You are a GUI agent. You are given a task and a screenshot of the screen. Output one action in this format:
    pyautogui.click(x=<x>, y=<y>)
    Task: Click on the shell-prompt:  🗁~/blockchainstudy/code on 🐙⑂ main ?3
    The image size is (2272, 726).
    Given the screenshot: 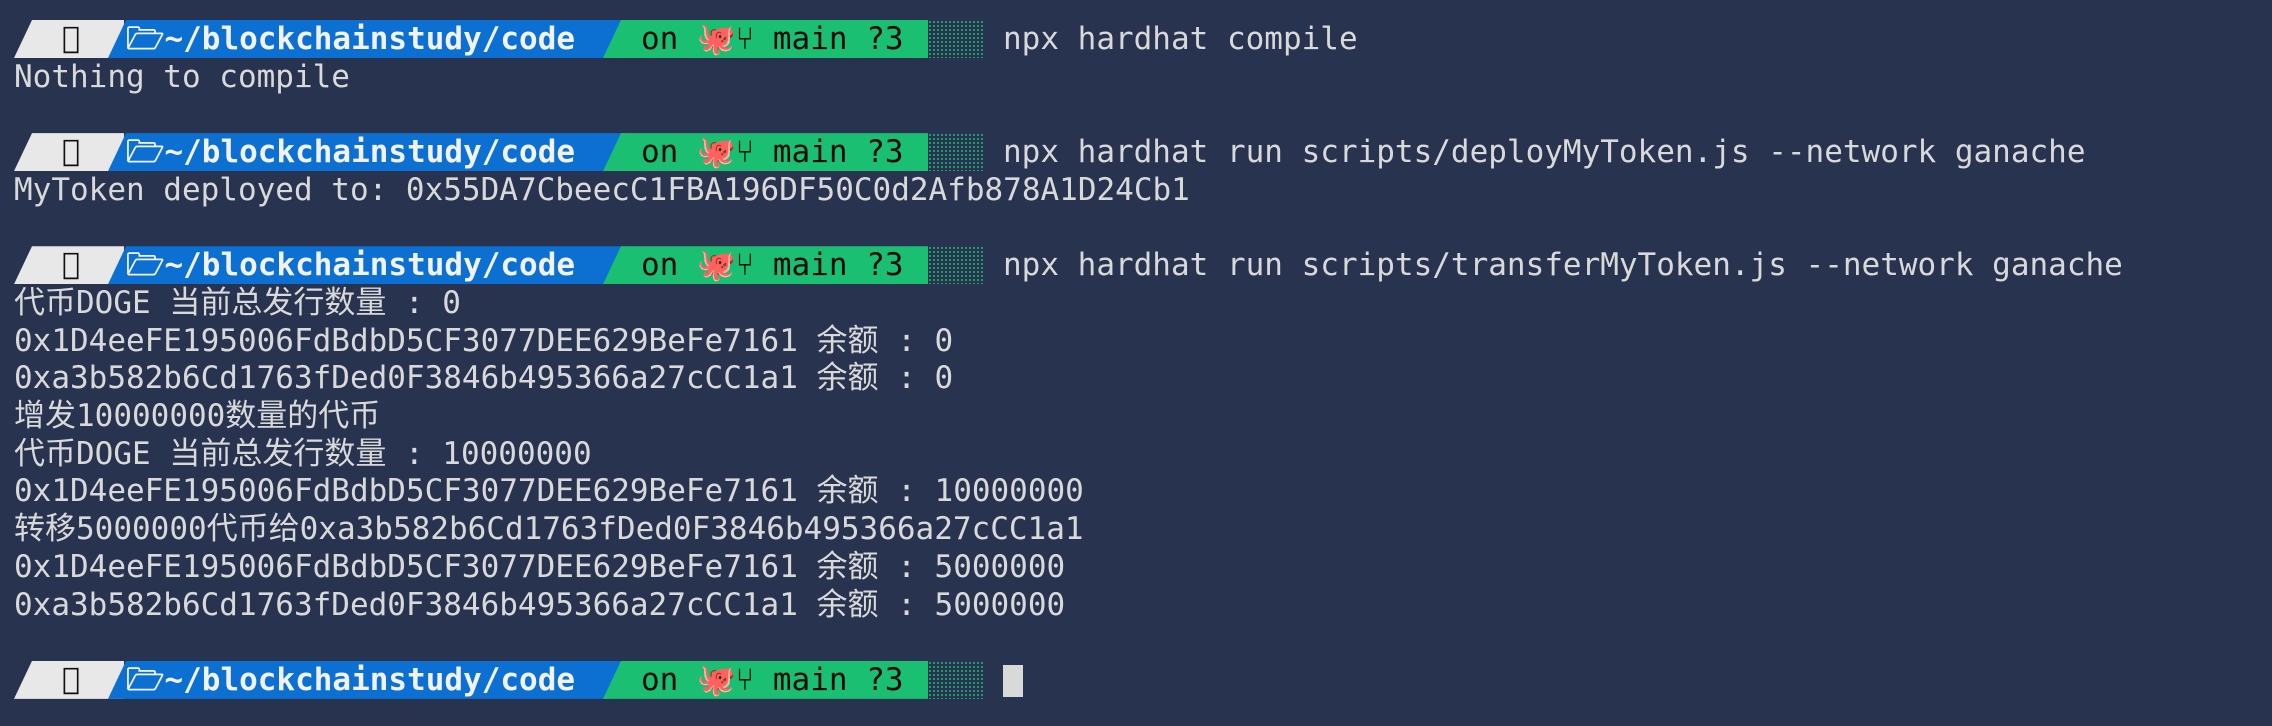 What is the action you would take?
    pyautogui.click(x=511, y=679)
    